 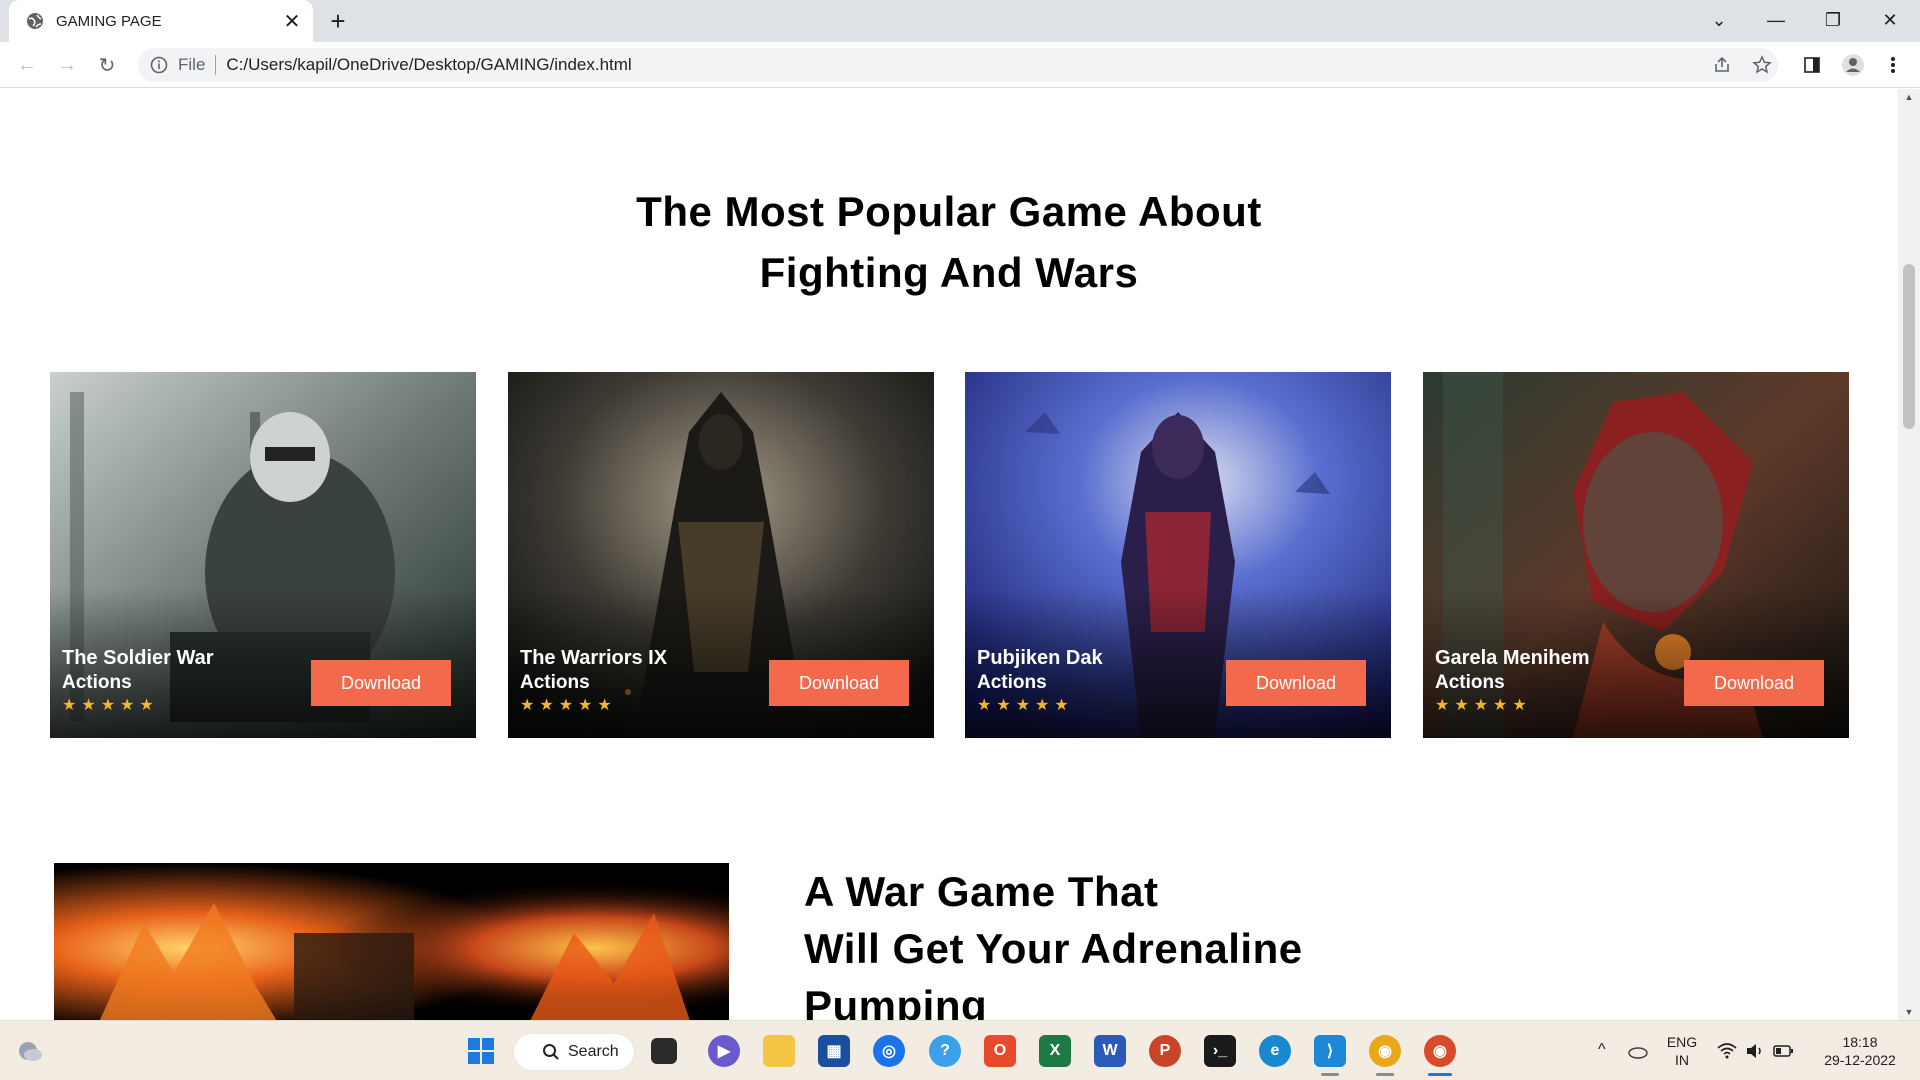 What do you see at coordinates (107, 65) in the screenshot?
I see `reload-icon: ↻` at bounding box center [107, 65].